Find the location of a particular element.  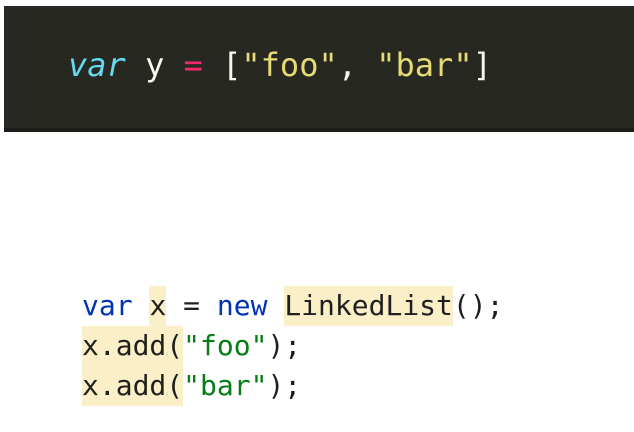

dark-code-line: var y = ["foo", "bar"] is located at coordinates (280, 65).